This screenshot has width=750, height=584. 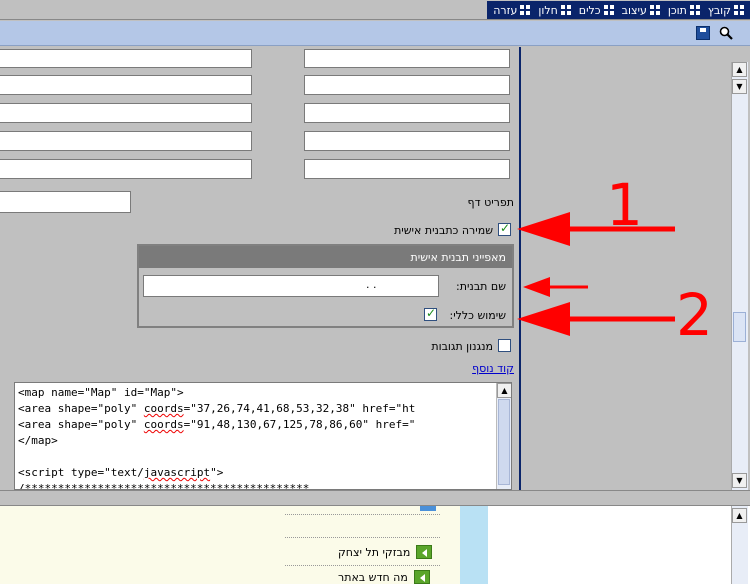 I want to click on preview-nav-label: מבזקי תל יצחק, so click(x=374, y=552).